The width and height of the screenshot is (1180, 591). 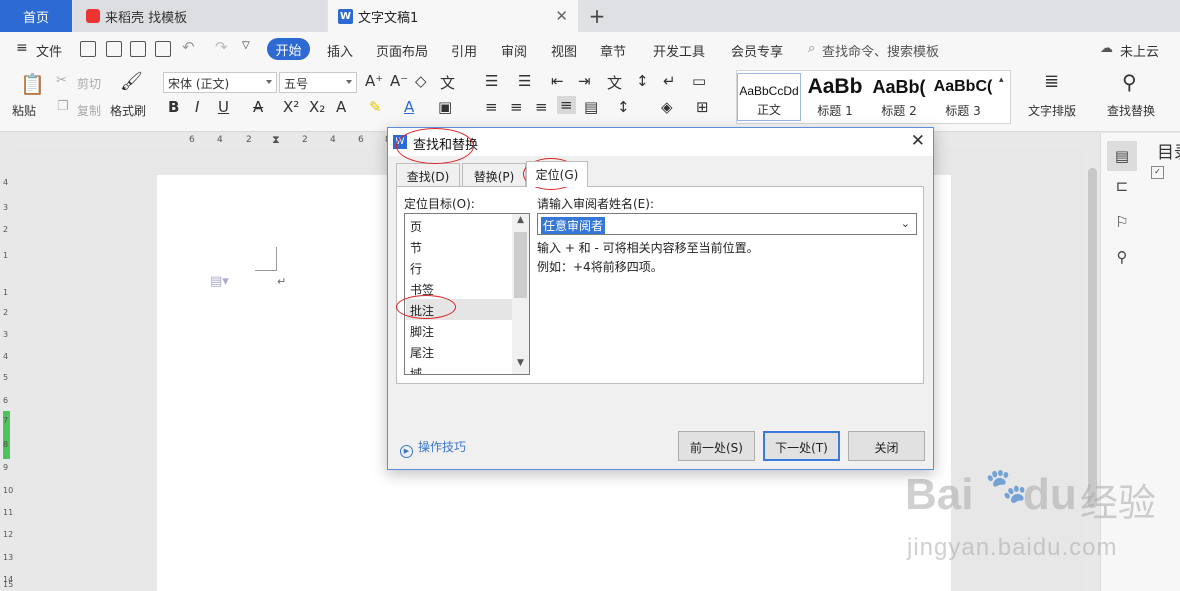 What do you see at coordinates (467, 294) in the screenshot?
I see `goto-target-list: 页 节 行 书签 批注 脚注 尾注 域 ▲ ▼` at bounding box center [467, 294].